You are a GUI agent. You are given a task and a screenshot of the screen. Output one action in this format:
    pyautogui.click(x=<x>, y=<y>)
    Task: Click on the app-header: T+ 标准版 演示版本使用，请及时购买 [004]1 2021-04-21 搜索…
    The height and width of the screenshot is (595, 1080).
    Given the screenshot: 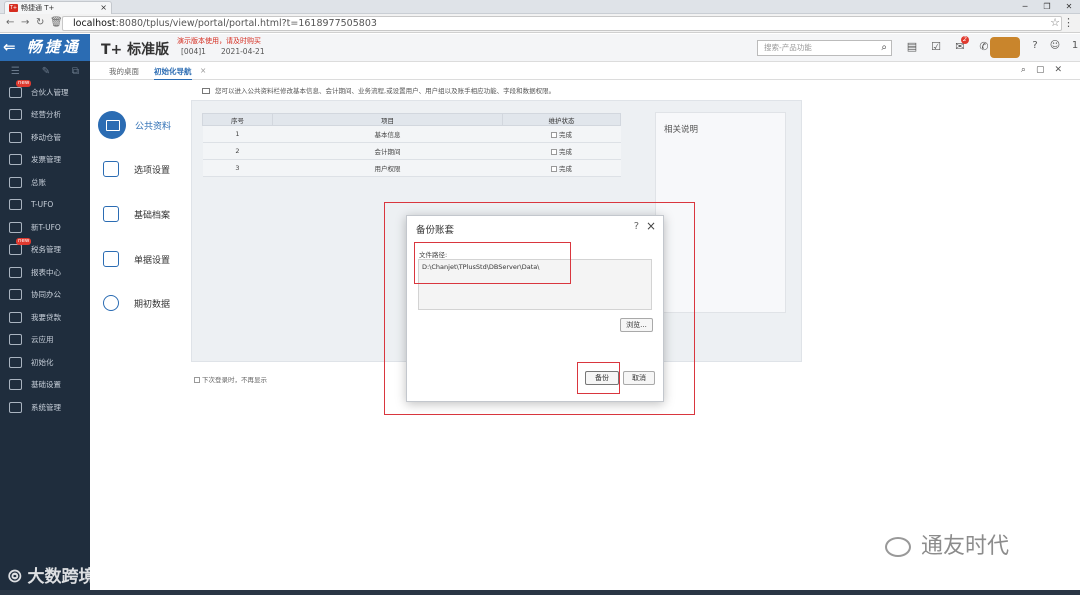 What is the action you would take?
    pyautogui.click(x=585, y=48)
    